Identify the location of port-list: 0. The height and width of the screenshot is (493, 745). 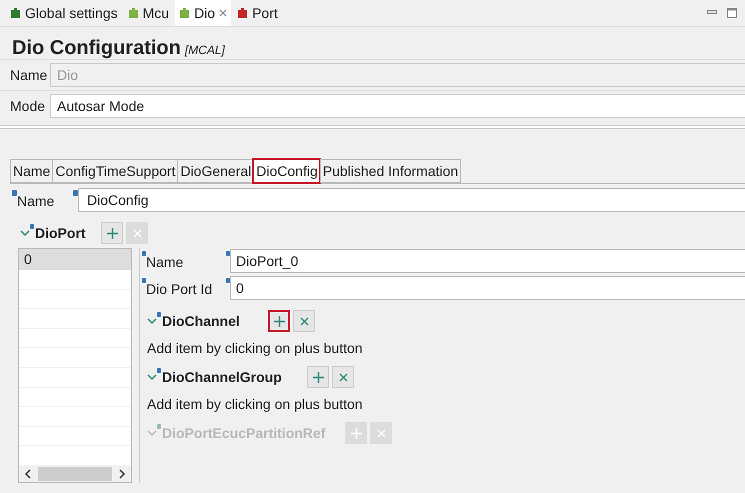
(75, 365).